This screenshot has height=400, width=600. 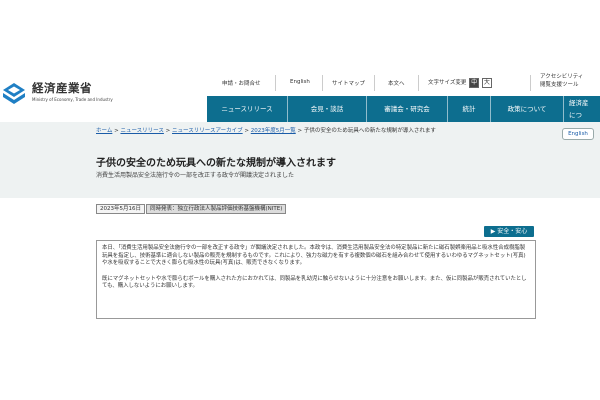 I want to click on english-link: English, so click(x=300, y=82).